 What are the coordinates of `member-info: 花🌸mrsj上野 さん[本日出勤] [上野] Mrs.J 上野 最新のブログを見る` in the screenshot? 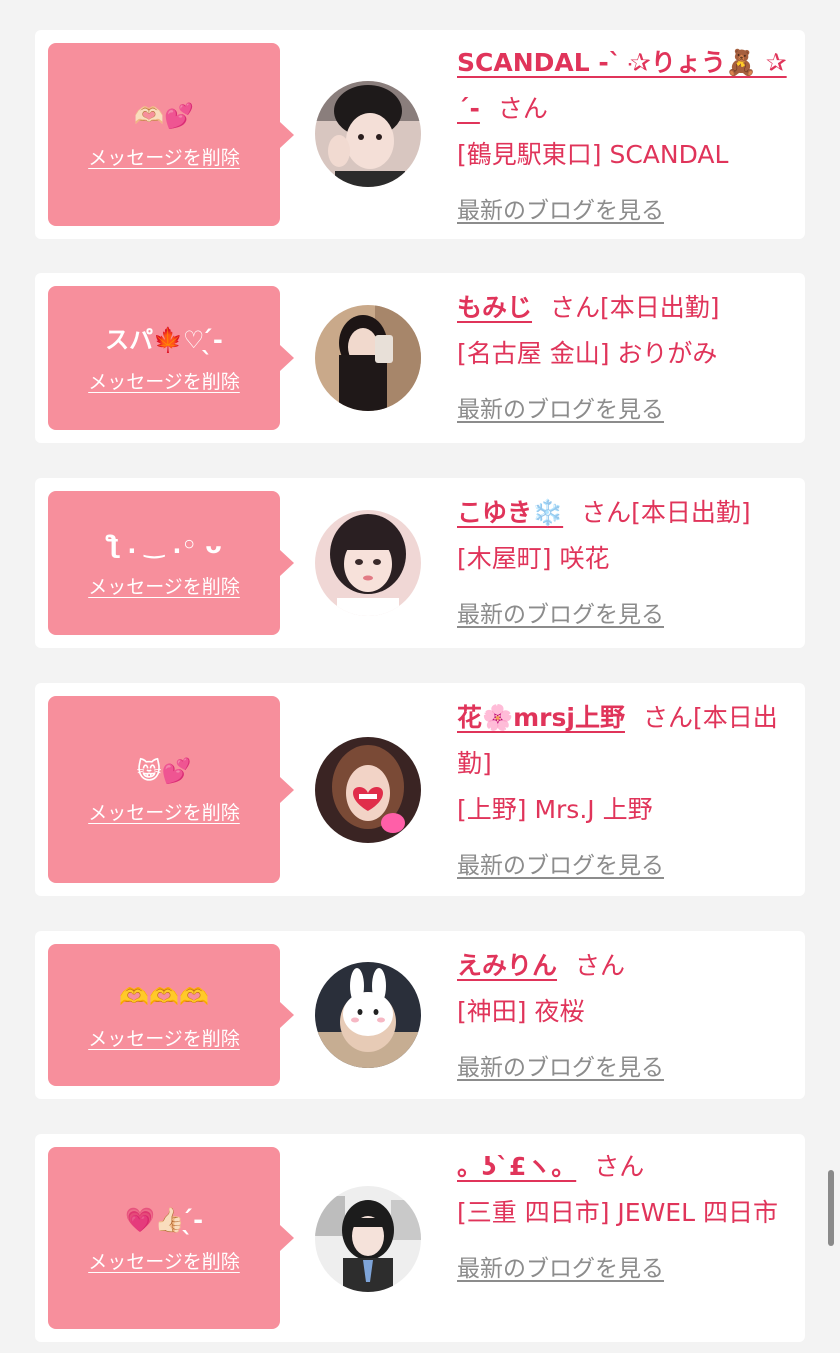 It's located at (625, 792).